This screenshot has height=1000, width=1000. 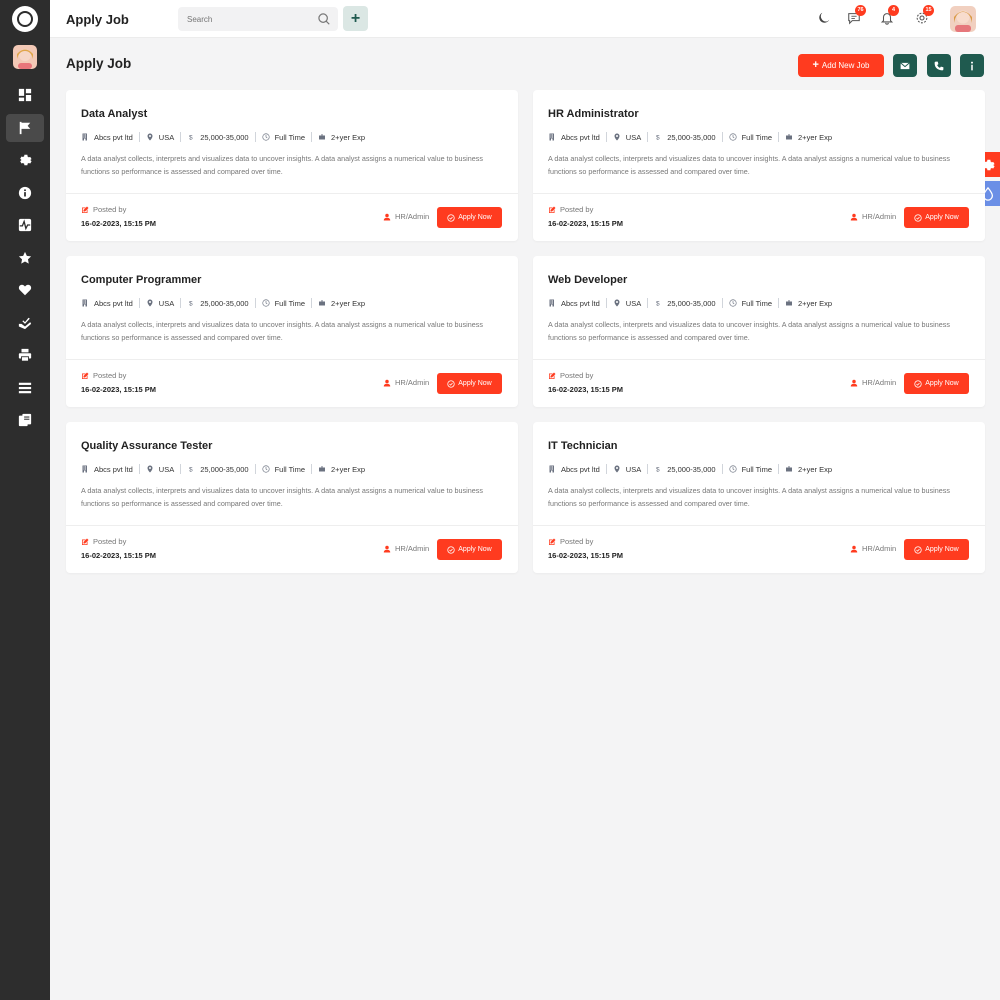 What do you see at coordinates (25, 388) in the screenshot?
I see `sidebar-item-list` at bounding box center [25, 388].